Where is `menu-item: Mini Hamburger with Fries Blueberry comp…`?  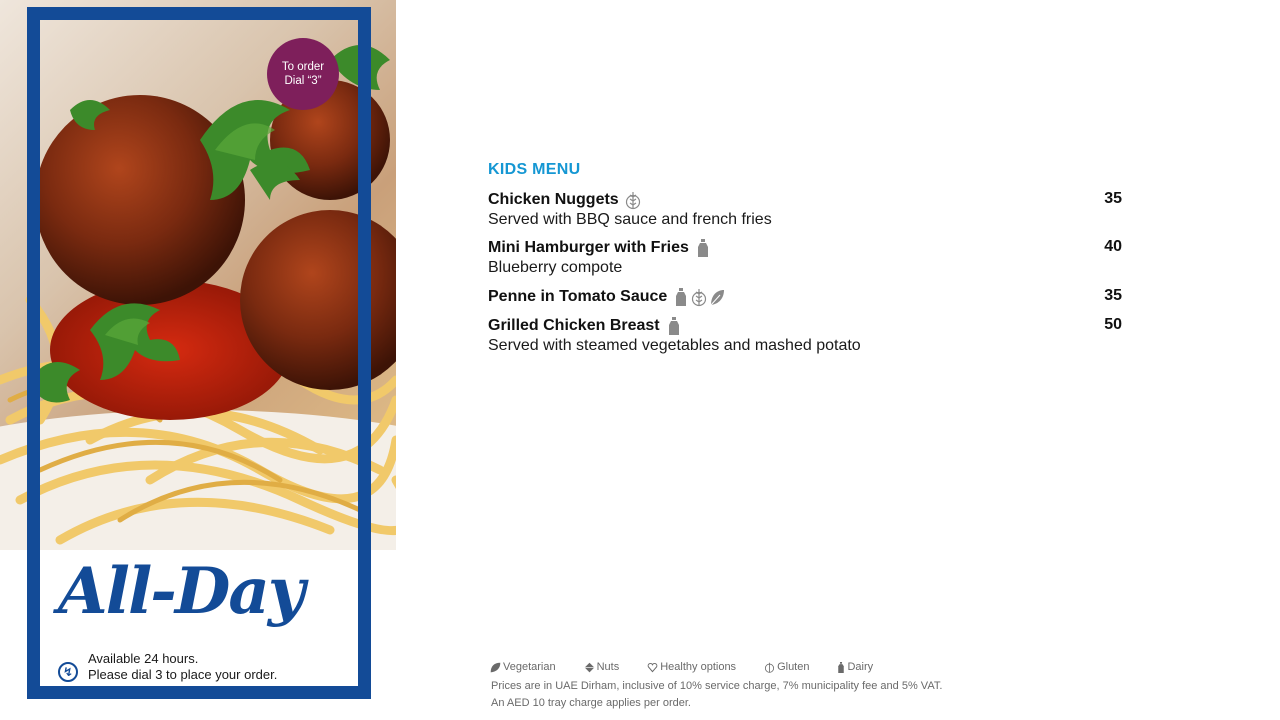 menu-item: Mini Hamburger with Fries Blueberry comp… is located at coordinates (808, 258).